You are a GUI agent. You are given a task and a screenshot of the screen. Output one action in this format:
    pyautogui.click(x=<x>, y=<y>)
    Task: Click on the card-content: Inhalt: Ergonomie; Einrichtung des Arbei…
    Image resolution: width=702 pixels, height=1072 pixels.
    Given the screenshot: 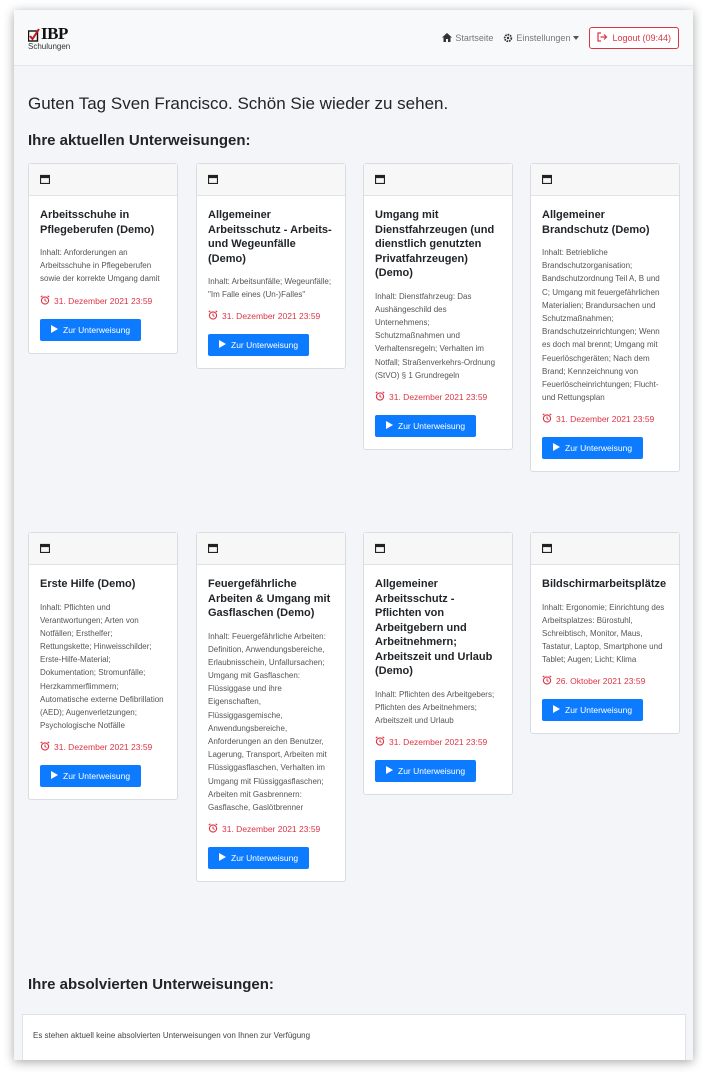 What is the action you would take?
    pyautogui.click(x=603, y=633)
    